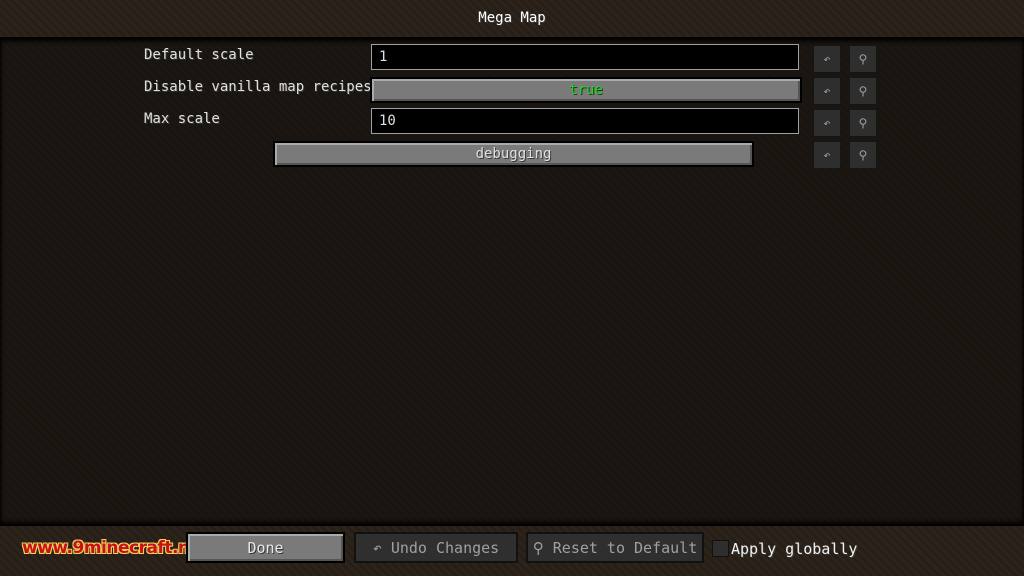 This screenshot has width=1024, height=576. I want to click on apply-globally-checkbox, so click(720, 548).